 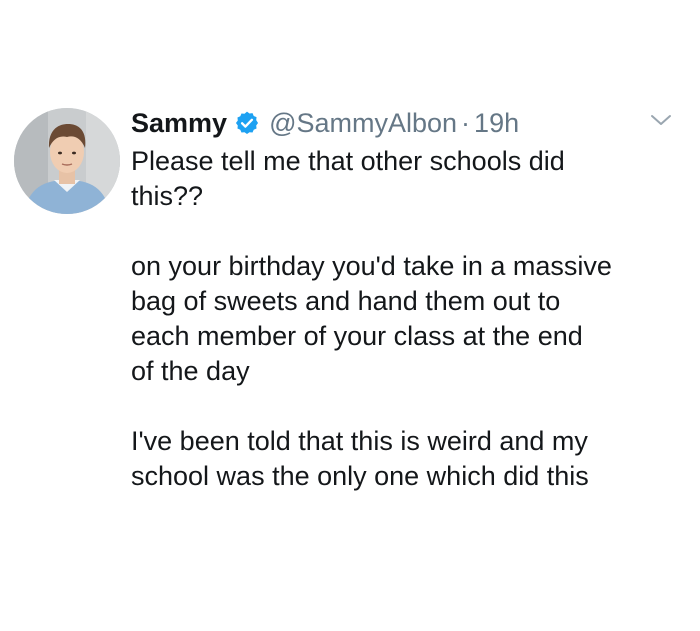 I want to click on chevron-down-icon, so click(x=661, y=120).